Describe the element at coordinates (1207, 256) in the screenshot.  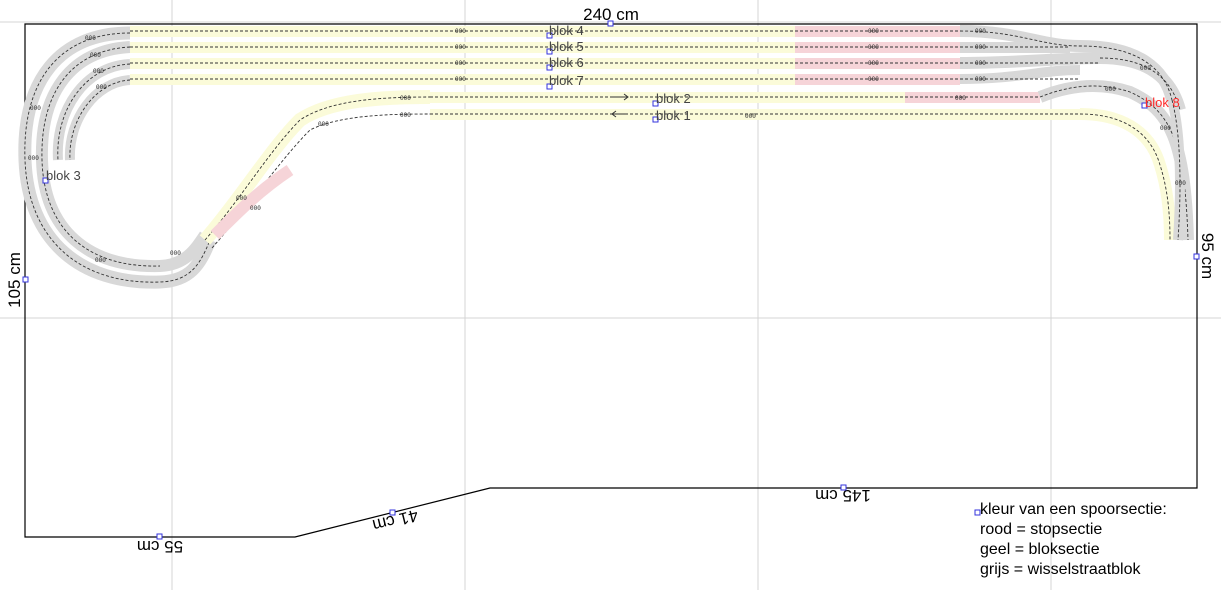
I see `dim-right: 95 cm` at that location.